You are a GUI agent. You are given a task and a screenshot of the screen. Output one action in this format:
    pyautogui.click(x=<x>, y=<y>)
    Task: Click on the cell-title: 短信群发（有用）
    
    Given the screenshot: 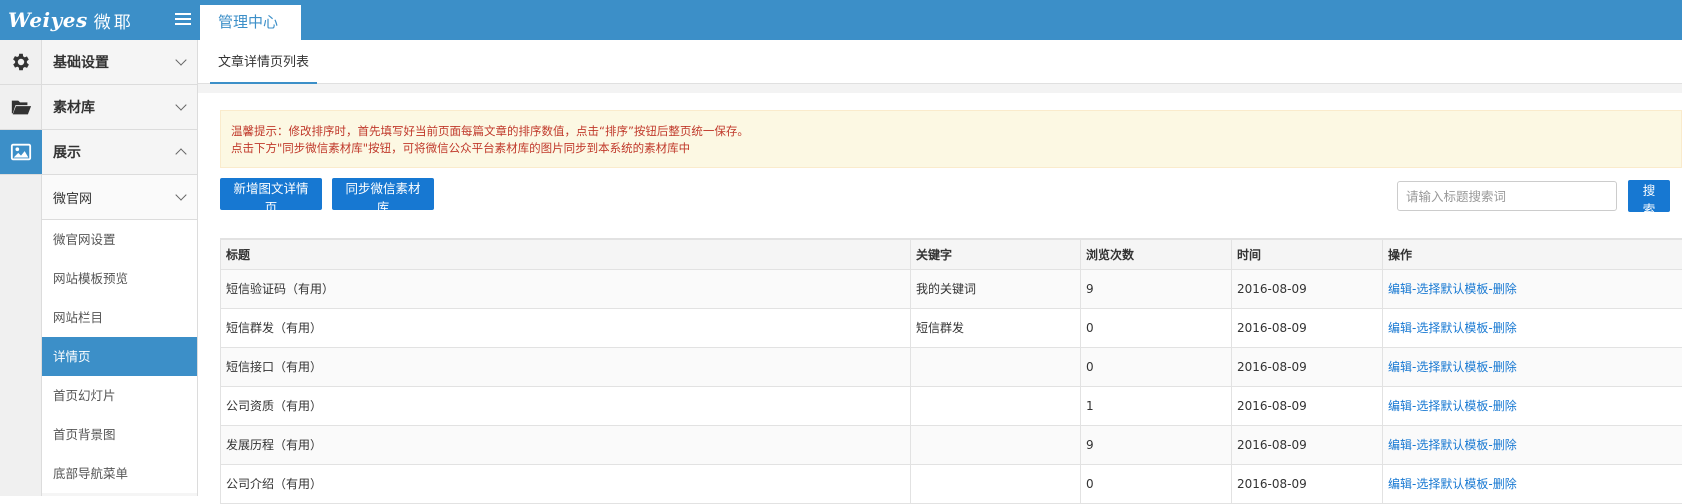 What is the action you would take?
    pyautogui.click(x=566, y=327)
    